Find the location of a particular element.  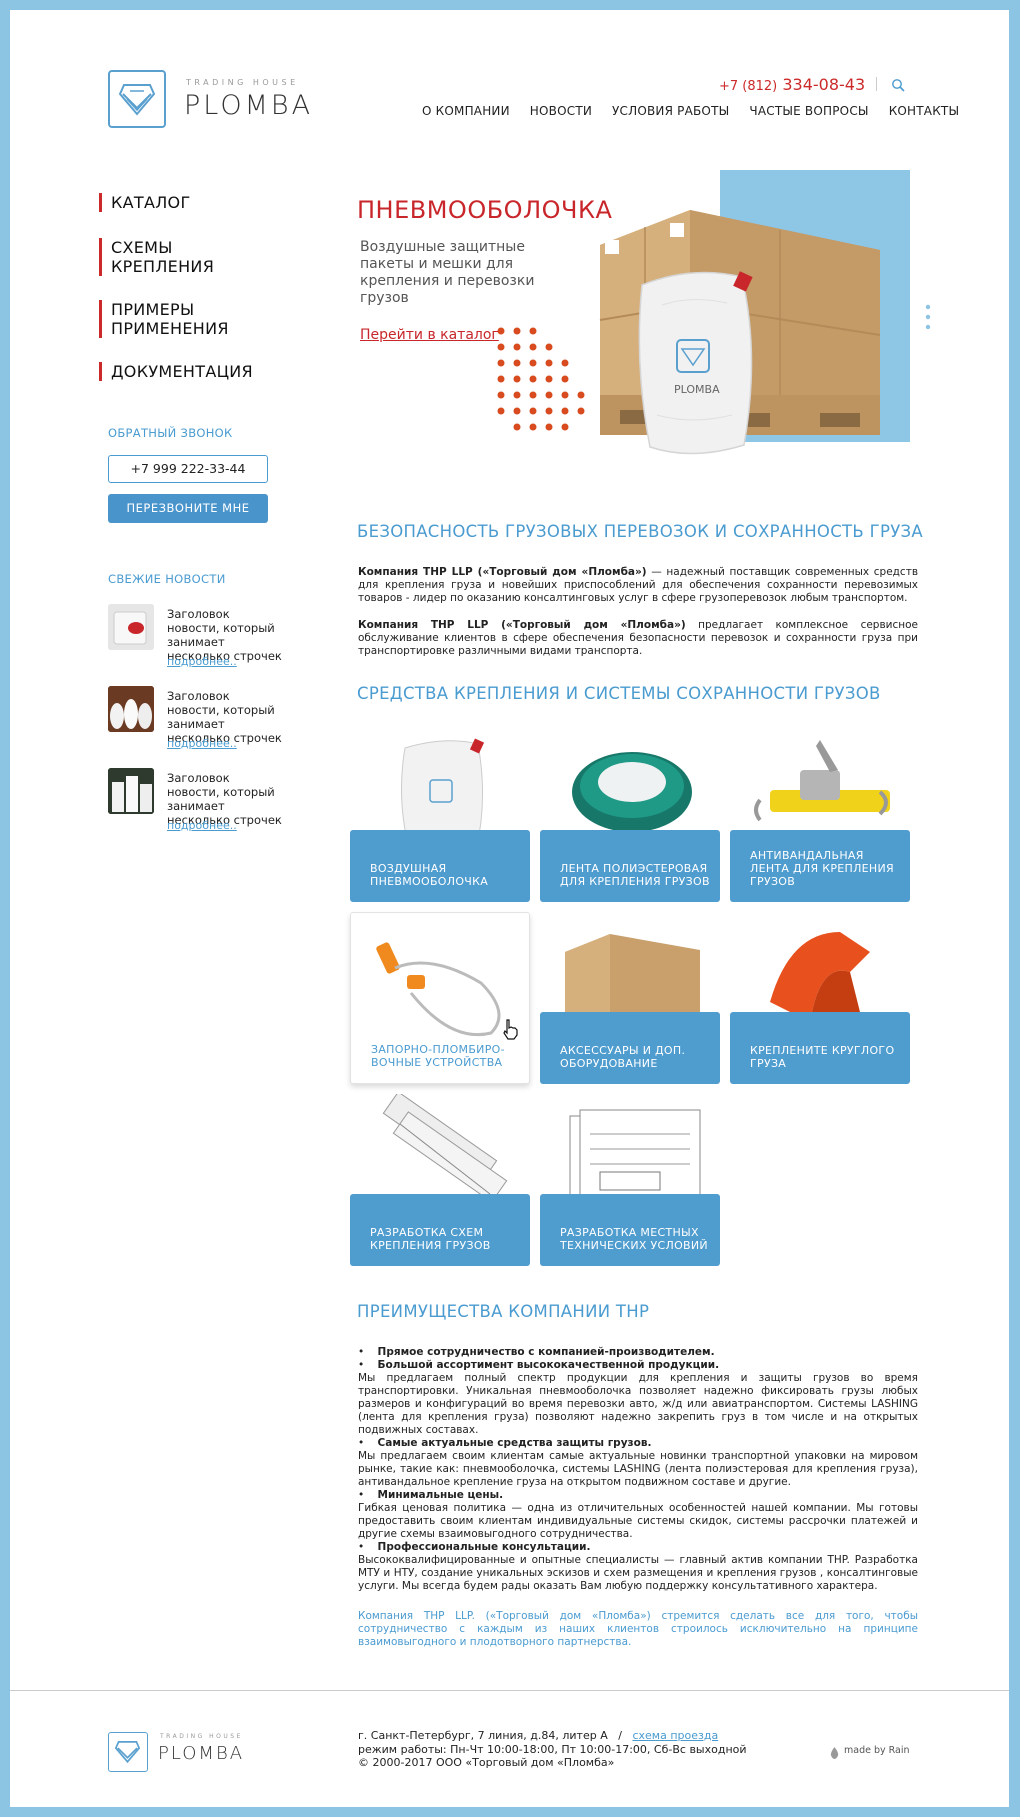

made-by-credit: made by Rain is located at coordinates (877, 1750).